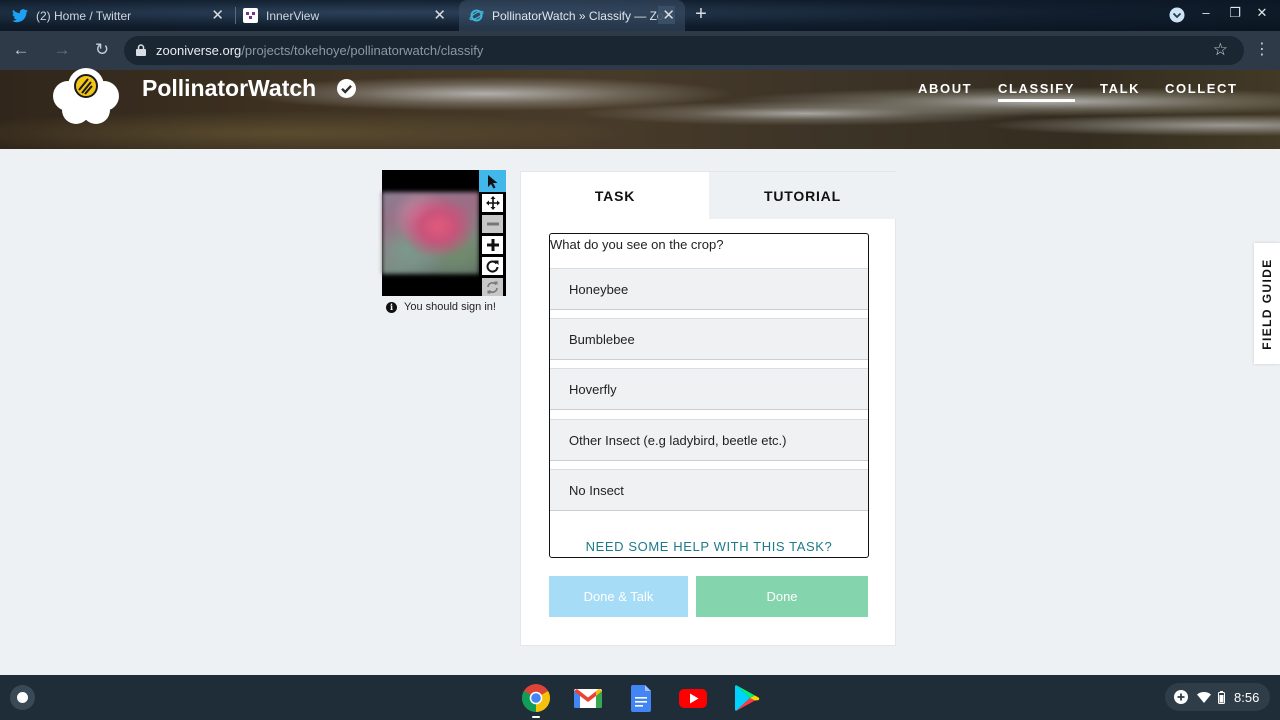 This screenshot has height=720, width=1280. I want to click on rotate-icon, so click(492, 266).